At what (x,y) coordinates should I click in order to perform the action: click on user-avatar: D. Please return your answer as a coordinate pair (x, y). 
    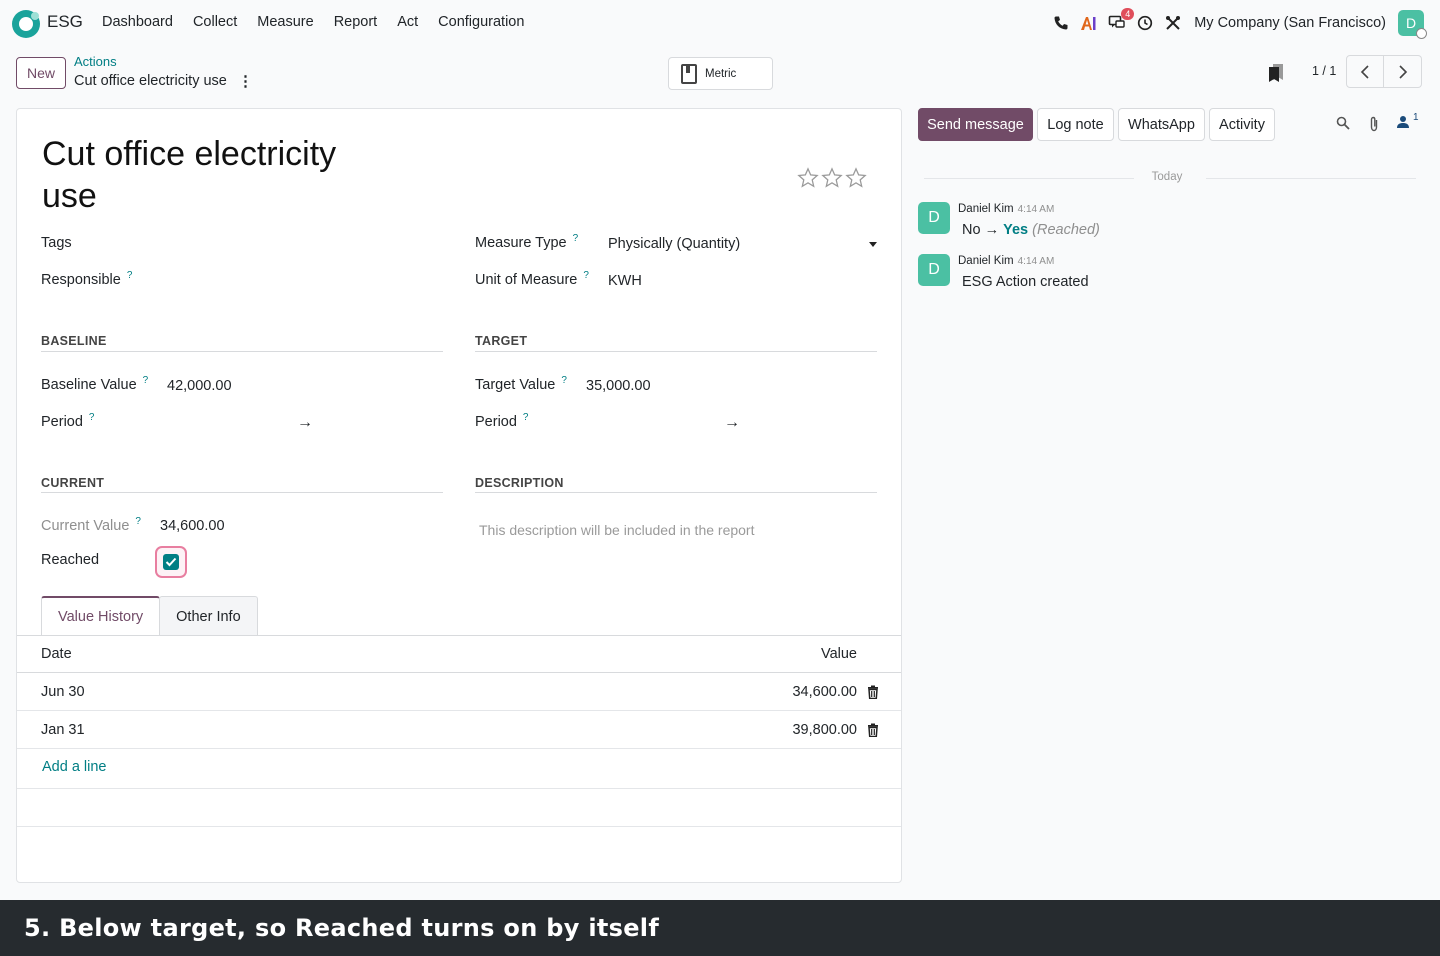
    Looking at the image, I should click on (1412, 24).